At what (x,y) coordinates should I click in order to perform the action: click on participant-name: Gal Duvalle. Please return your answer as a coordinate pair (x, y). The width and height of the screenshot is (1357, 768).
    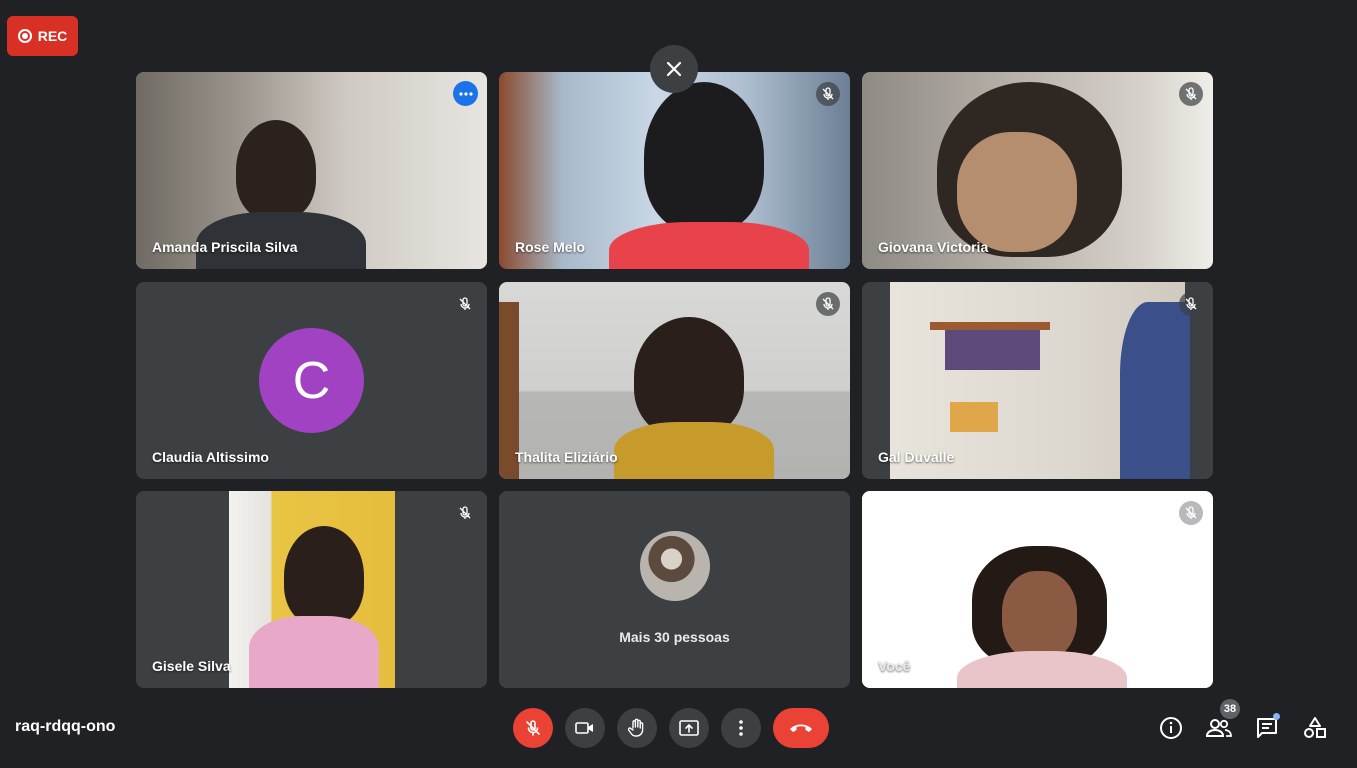
    Looking at the image, I should click on (916, 457).